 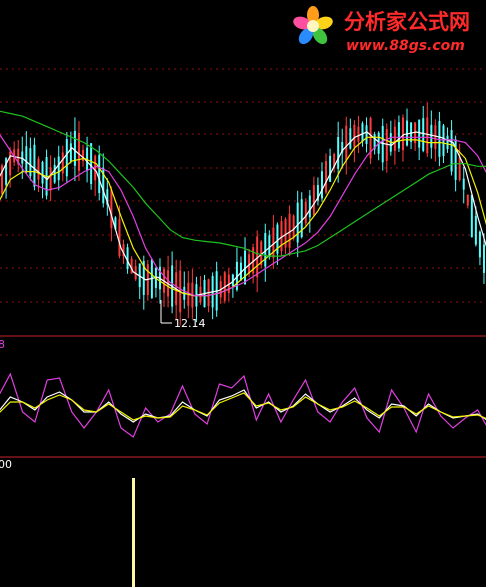 What do you see at coordinates (6, 464) in the screenshot?
I see `signal-axis-label: 00` at bounding box center [6, 464].